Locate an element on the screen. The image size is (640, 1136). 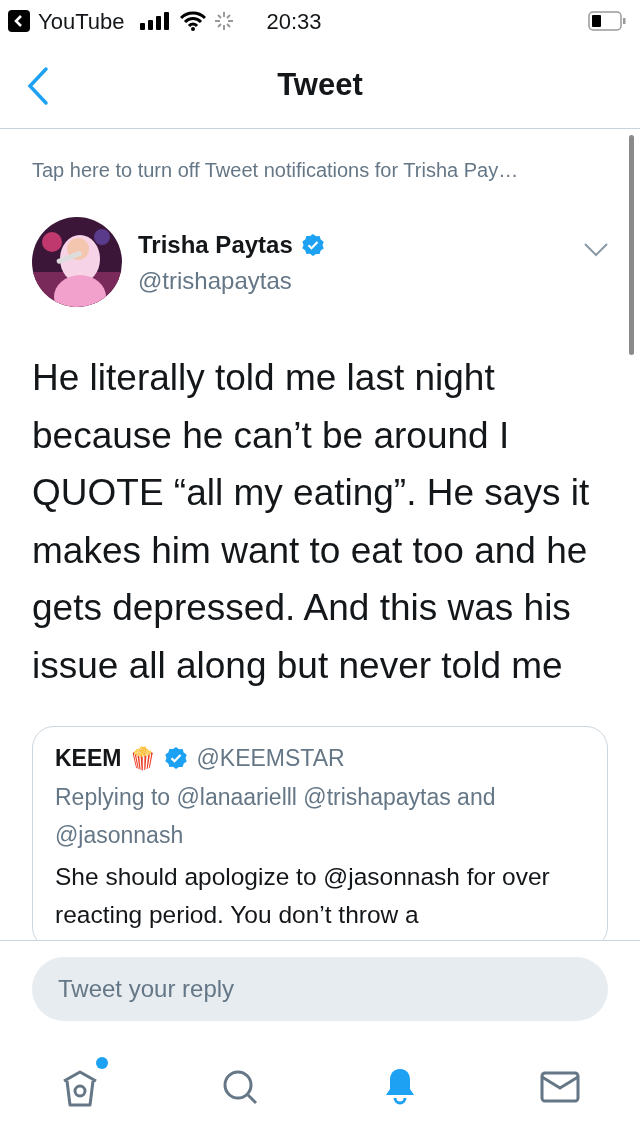
quoted-tweet-text: She should apologize to @jasonnash for over reacting period. You don’t throw a is located at coordinates (303, 895).